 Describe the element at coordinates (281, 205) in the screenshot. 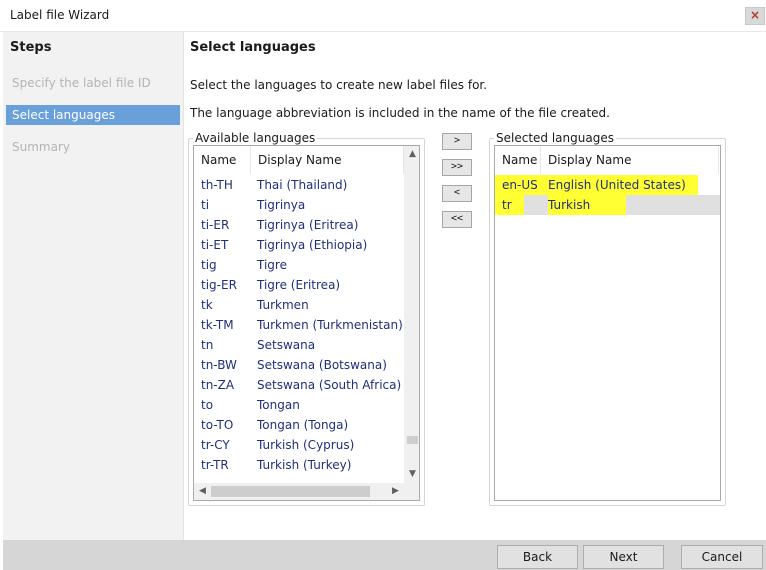

I see `language-display-name: Tigrinya` at that location.